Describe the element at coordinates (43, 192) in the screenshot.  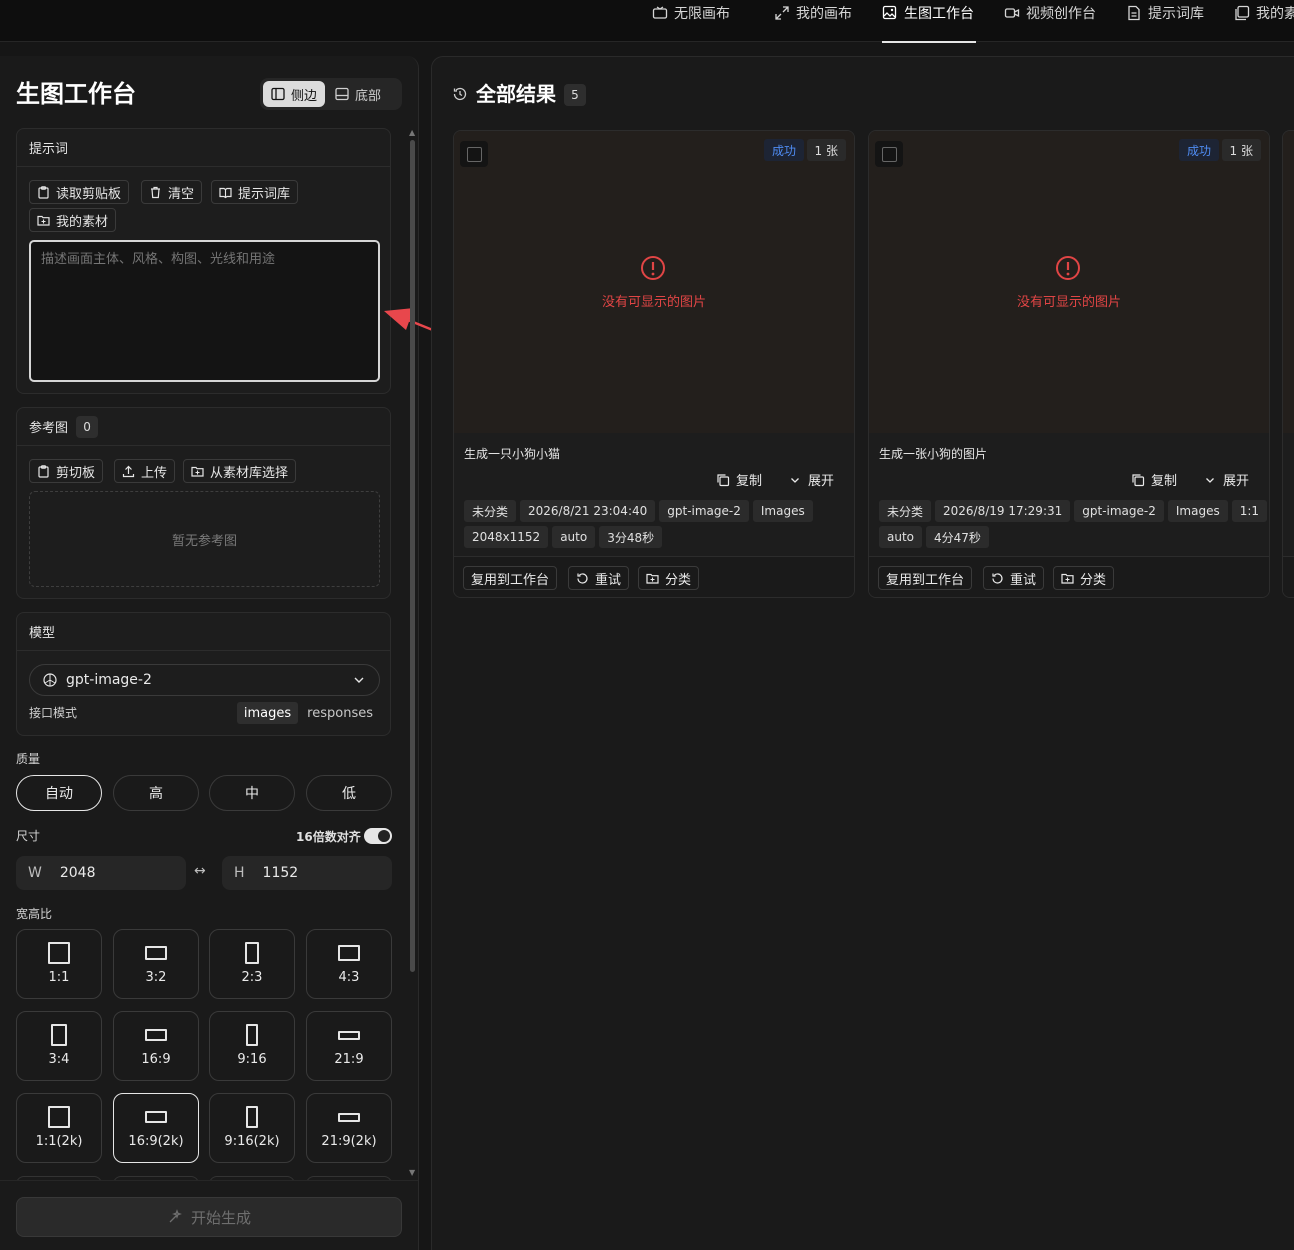
I see `clipboard-icon` at that location.